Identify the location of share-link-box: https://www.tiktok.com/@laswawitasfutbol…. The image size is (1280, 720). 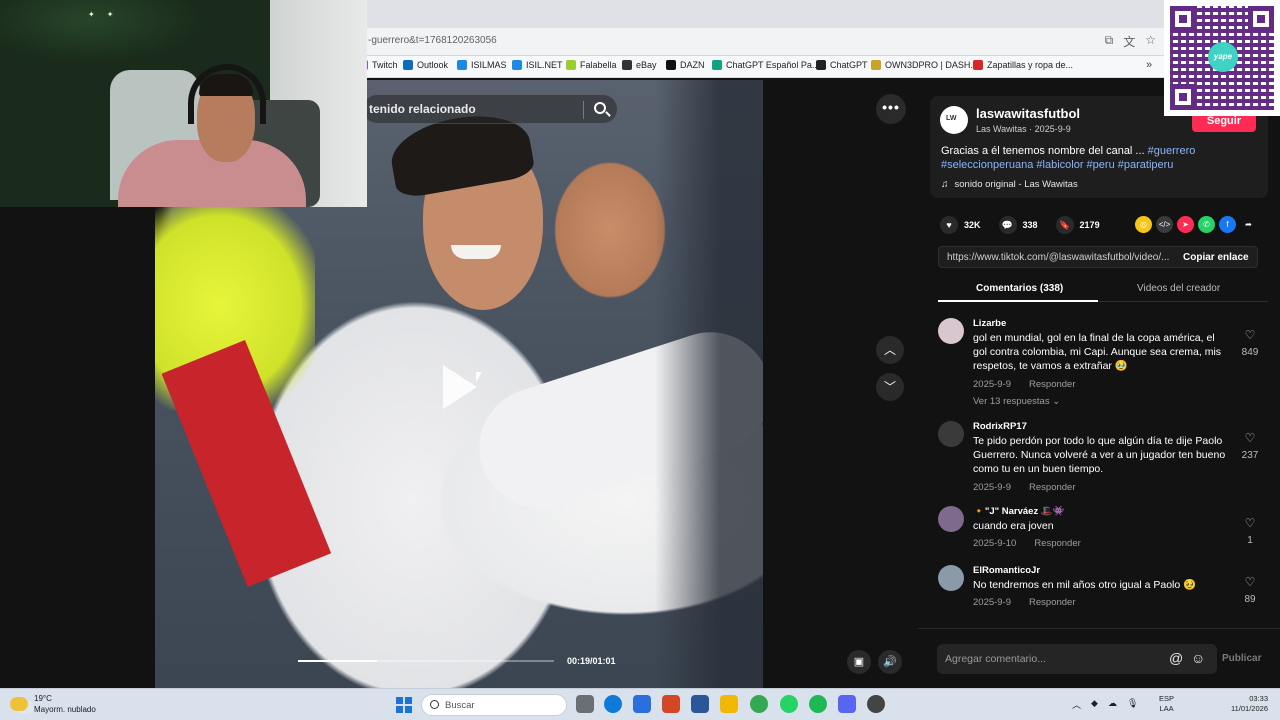
(1098, 257).